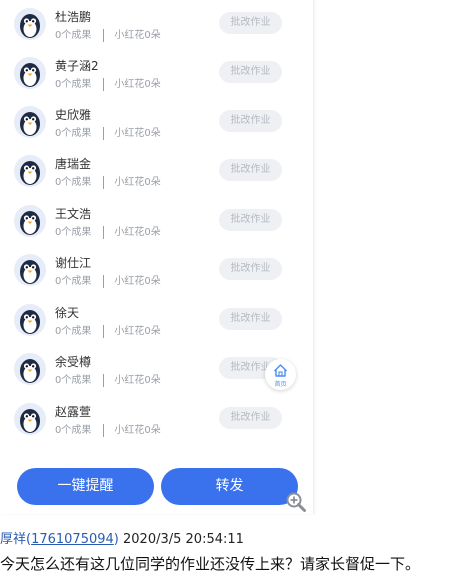  What do you see at coordinates (73, 214) in the screenshot?
I see `student-name: 王文浩` at bounding box center [73, 214].